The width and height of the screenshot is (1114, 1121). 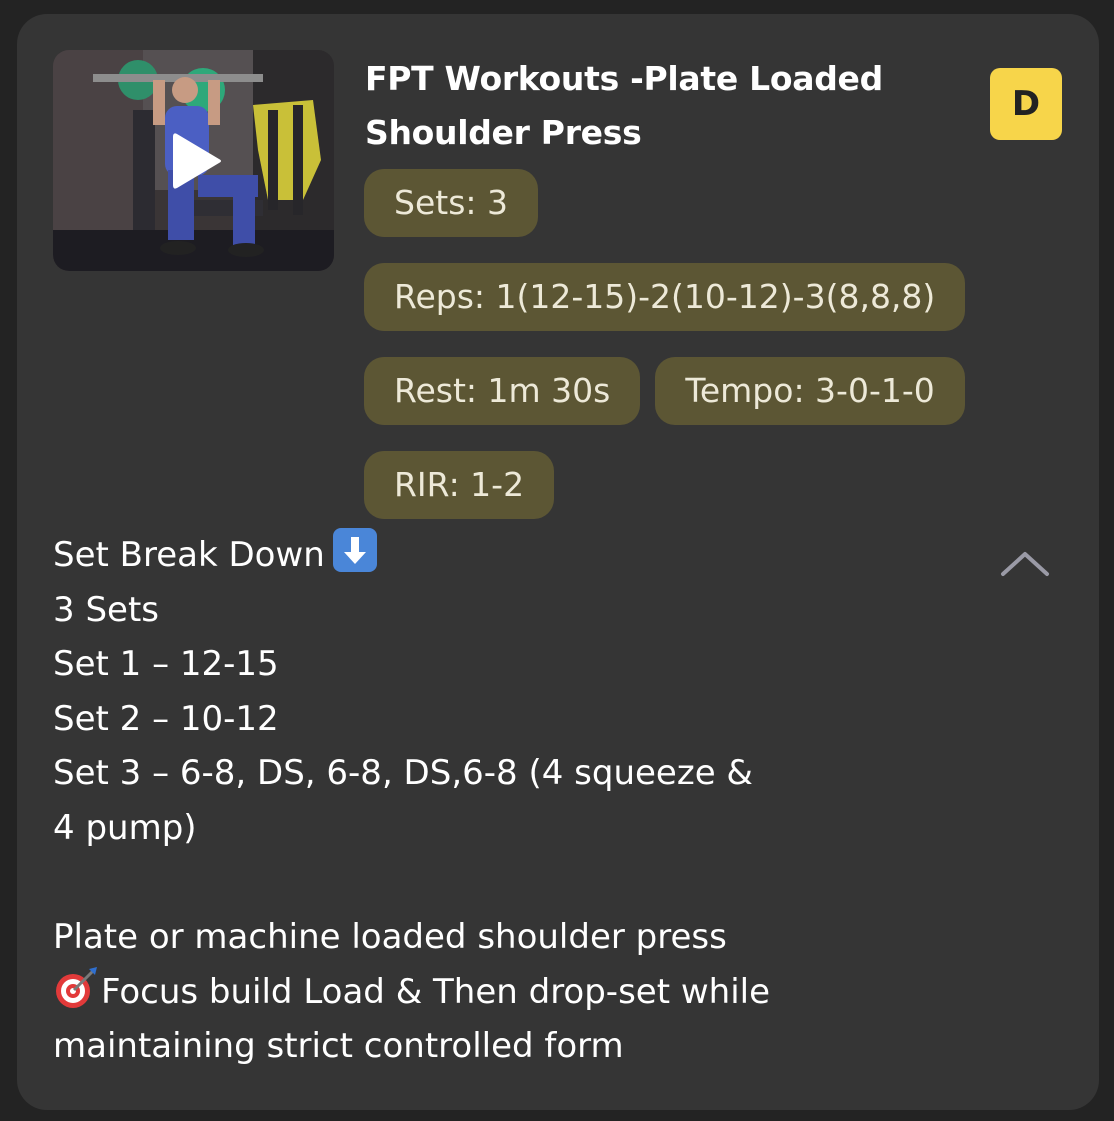 I want to click on description-heading: Set Break Down, so click(x=189, y=555).